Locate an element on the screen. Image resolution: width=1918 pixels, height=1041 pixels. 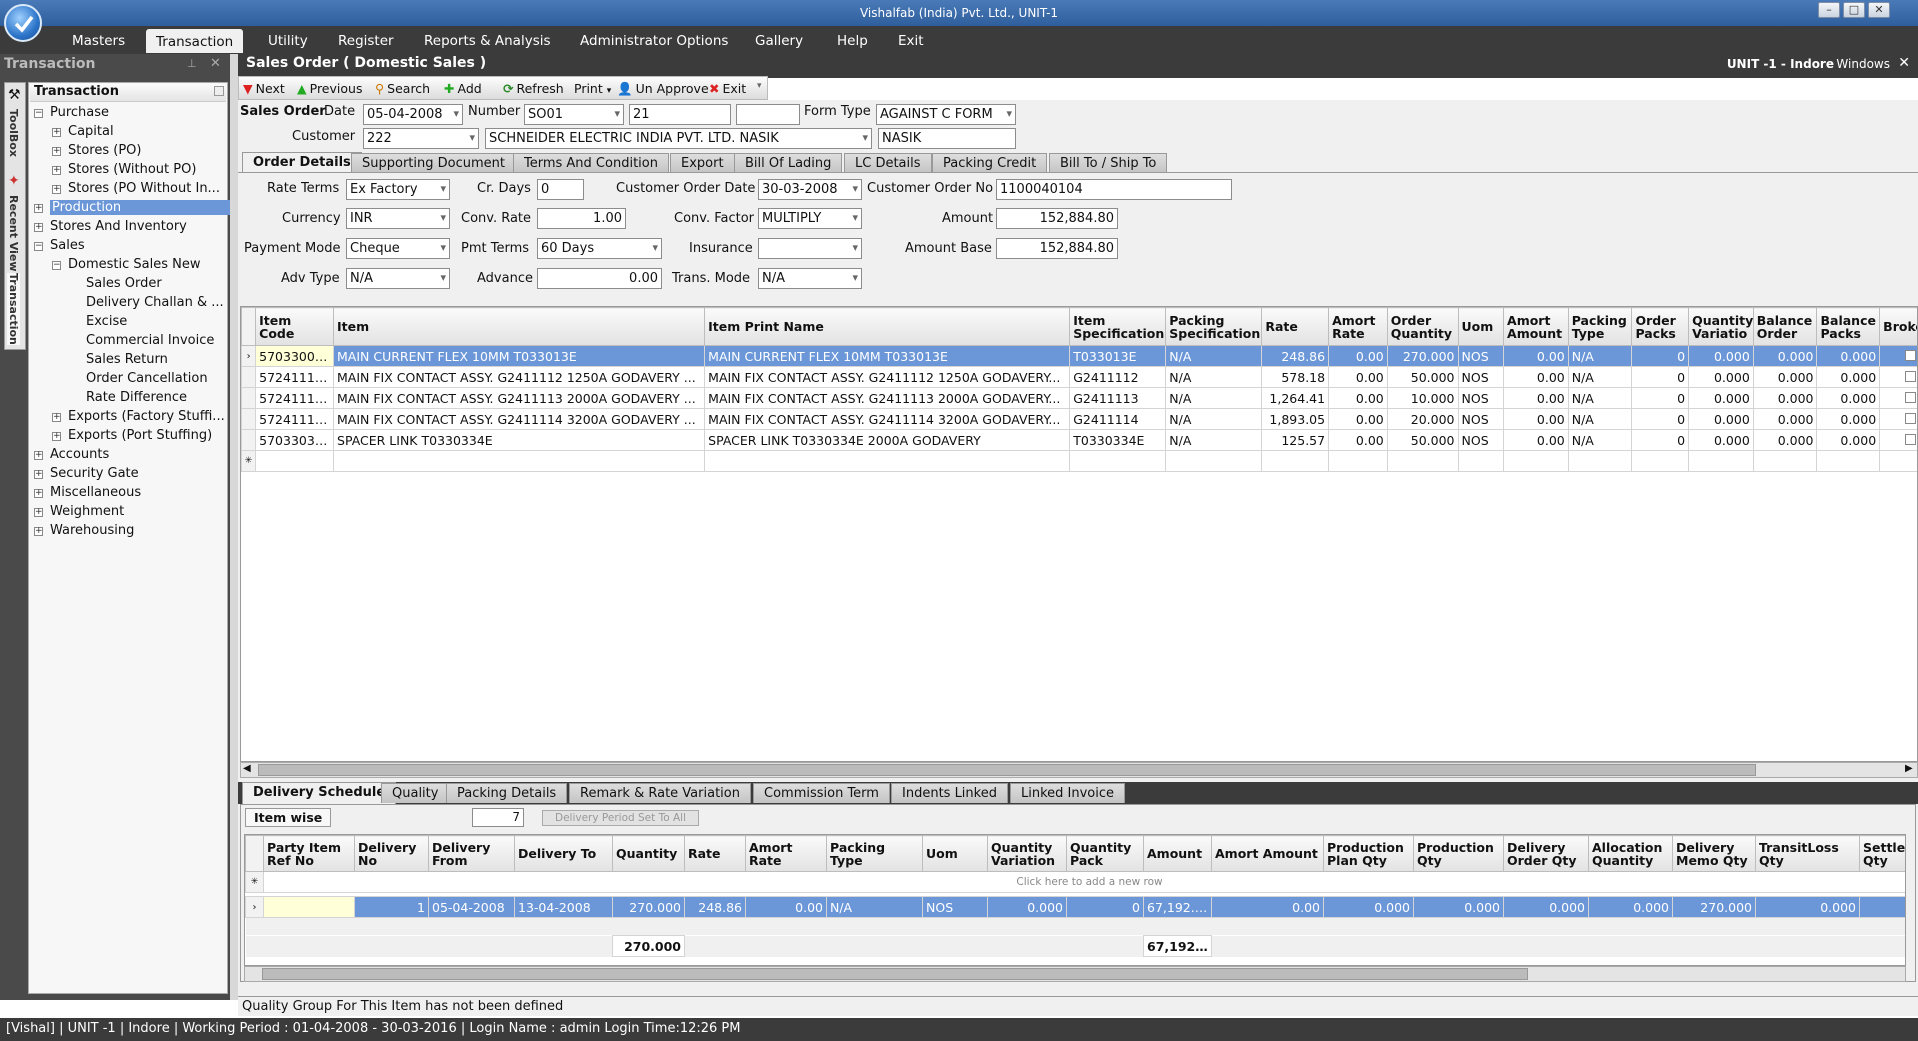
menu-gallery: Gallery is located at coordinates (779, 41).